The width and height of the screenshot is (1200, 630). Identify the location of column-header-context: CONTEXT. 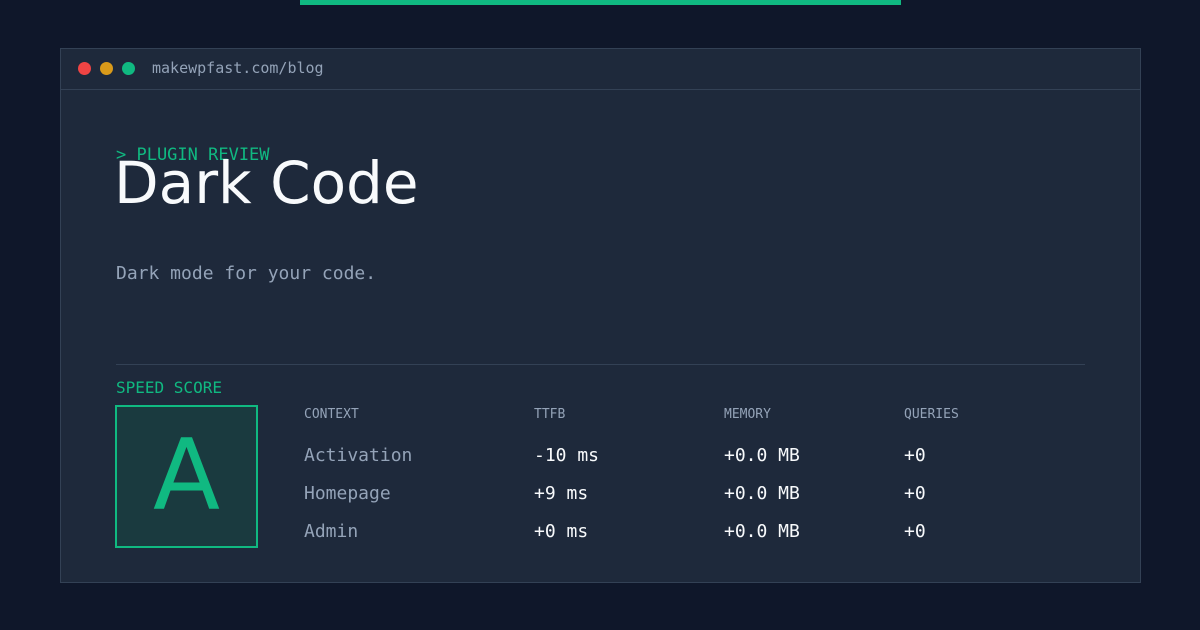
(331, 414).